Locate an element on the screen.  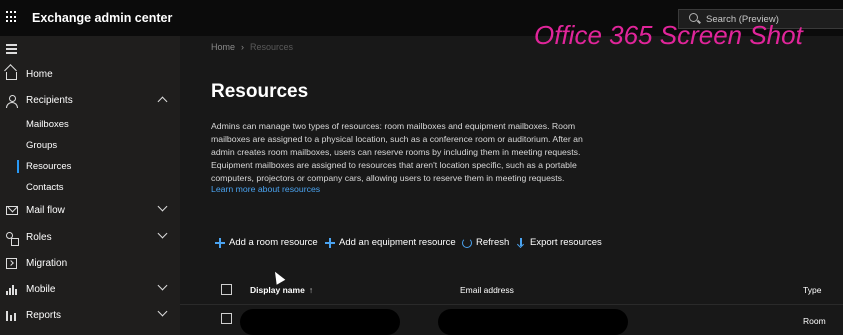
refresh-label: Refresh is located at coordinates (493, 242).